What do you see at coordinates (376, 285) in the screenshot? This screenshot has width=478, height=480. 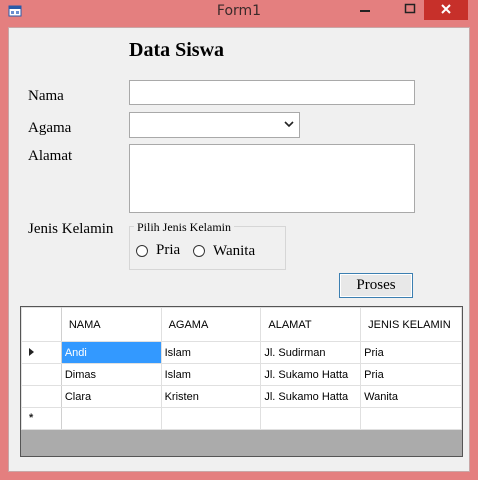 I see `proses-button: Proses` at bounding box center [376, 285].